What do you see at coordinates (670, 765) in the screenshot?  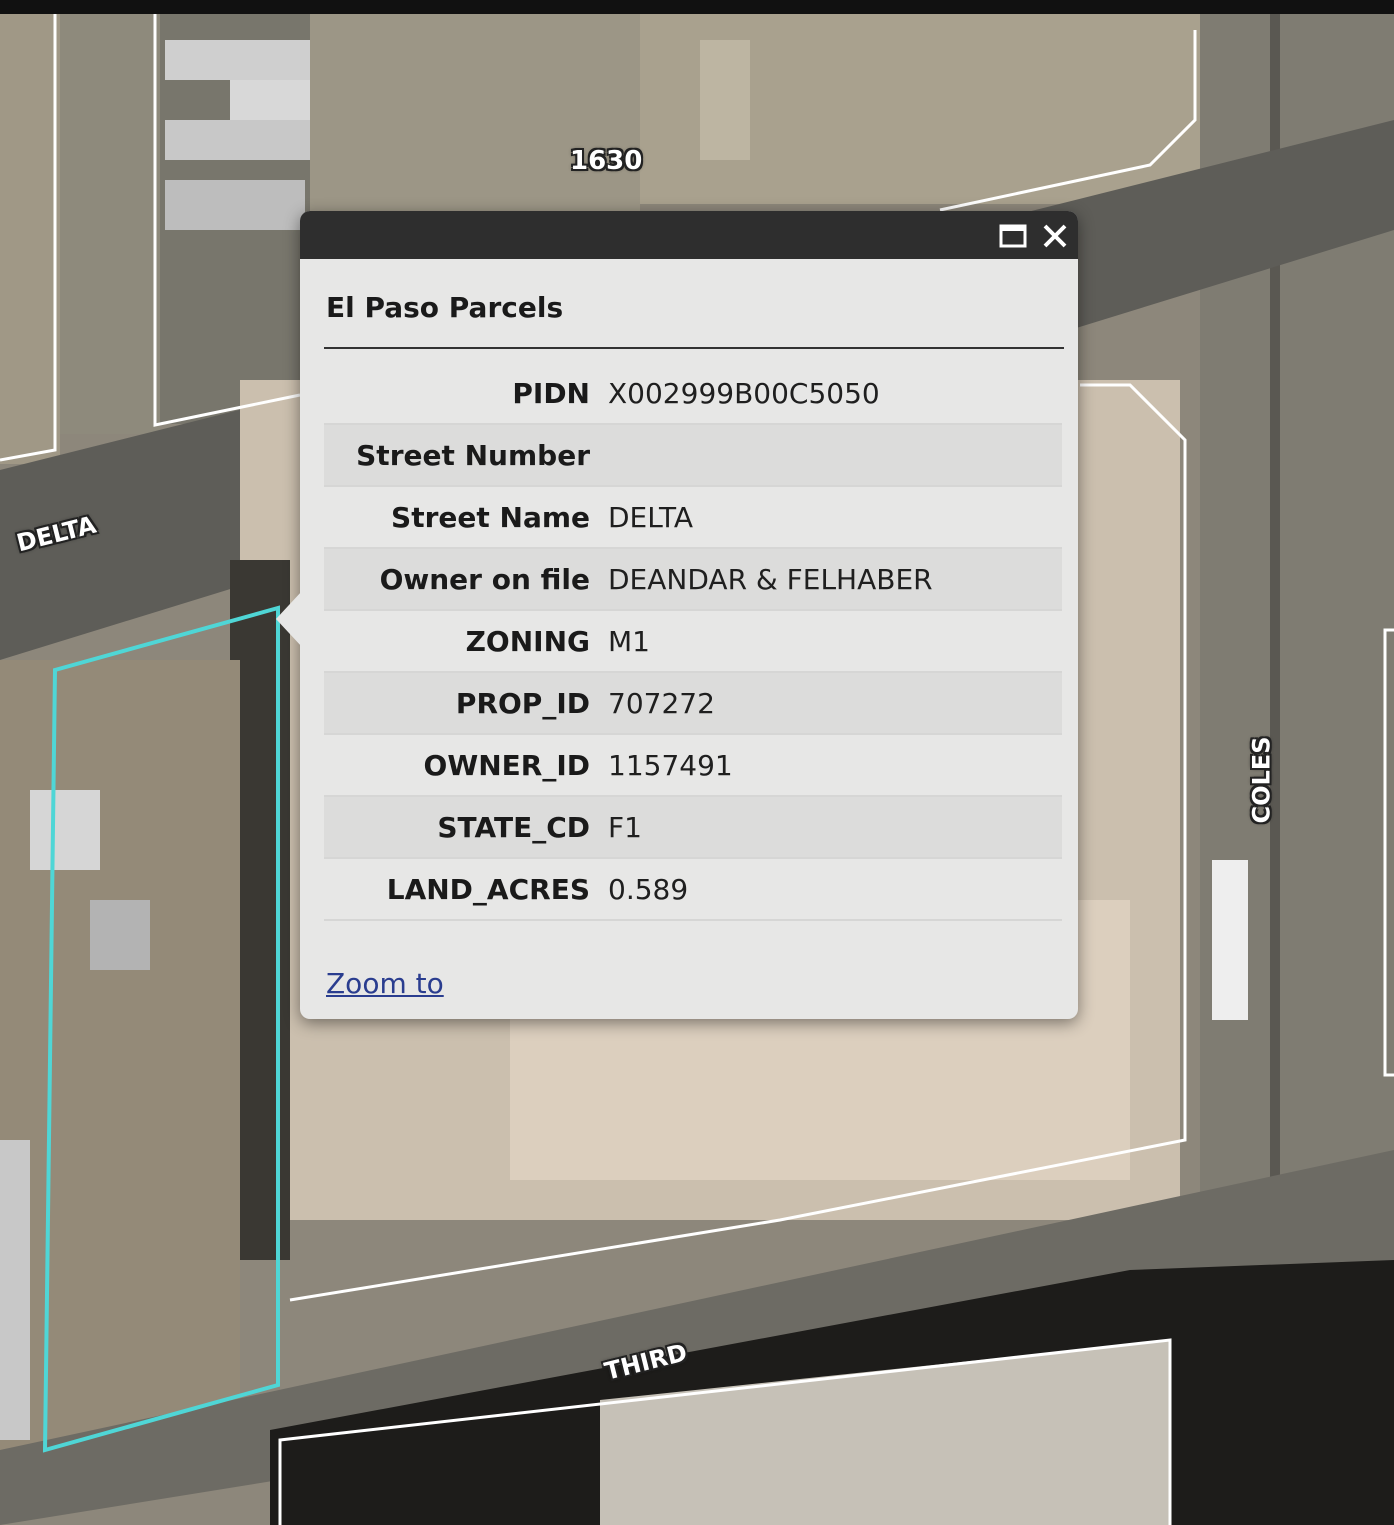 I see `attribute-value: 1157491` at bounding box center [670, 765].